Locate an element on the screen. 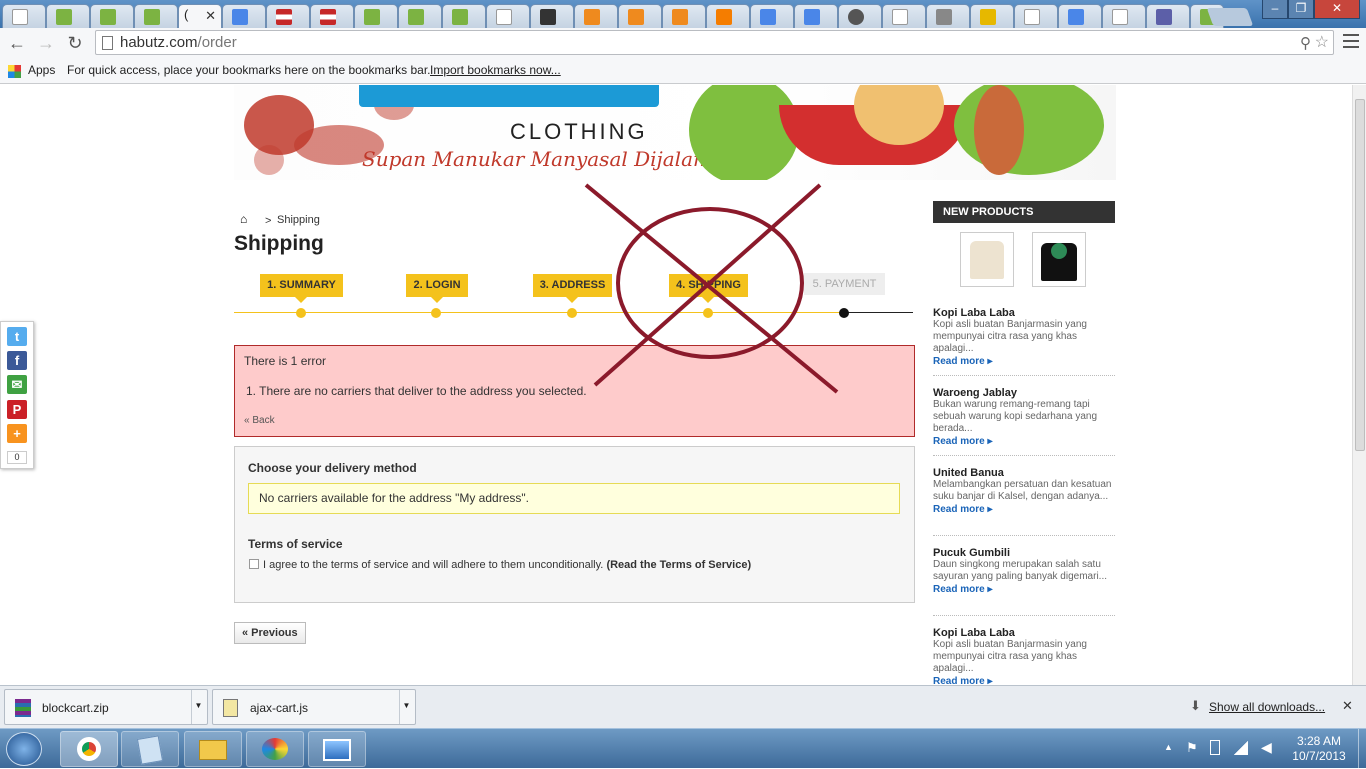 The image size is (1366, 769). new-product-title: Waroeng Jablay is located at coordinates (1024, 393).